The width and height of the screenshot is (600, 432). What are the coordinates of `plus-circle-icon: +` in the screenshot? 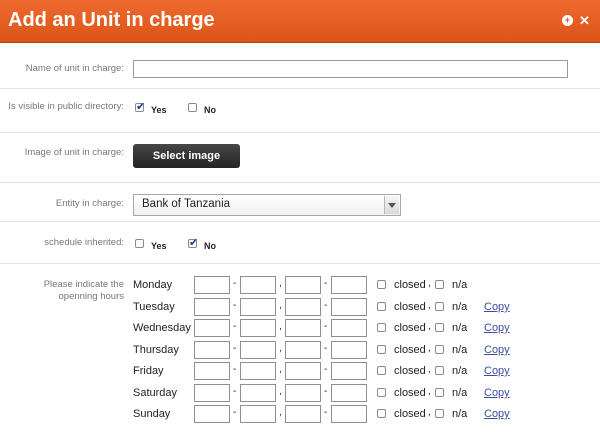 It's located at (567, 20).